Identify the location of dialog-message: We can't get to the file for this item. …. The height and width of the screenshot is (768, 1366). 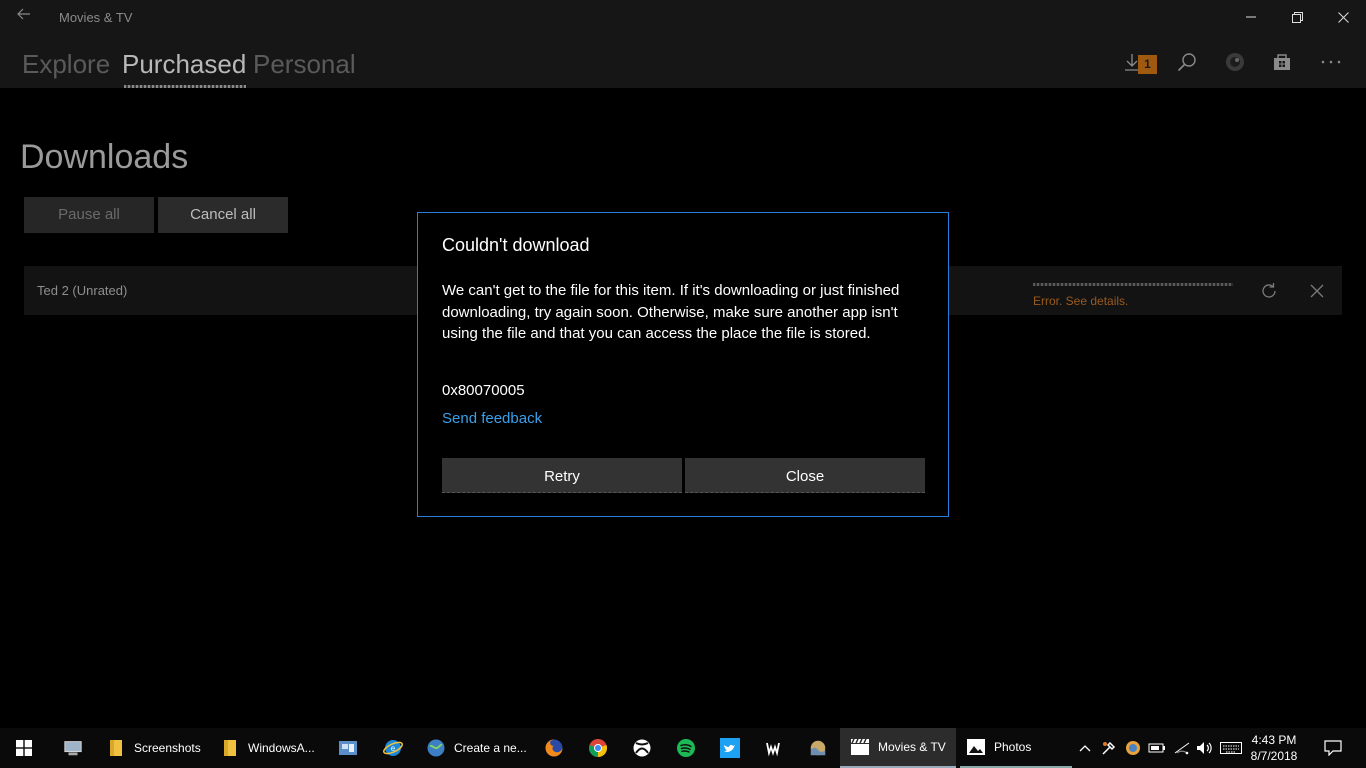
(671, 312).